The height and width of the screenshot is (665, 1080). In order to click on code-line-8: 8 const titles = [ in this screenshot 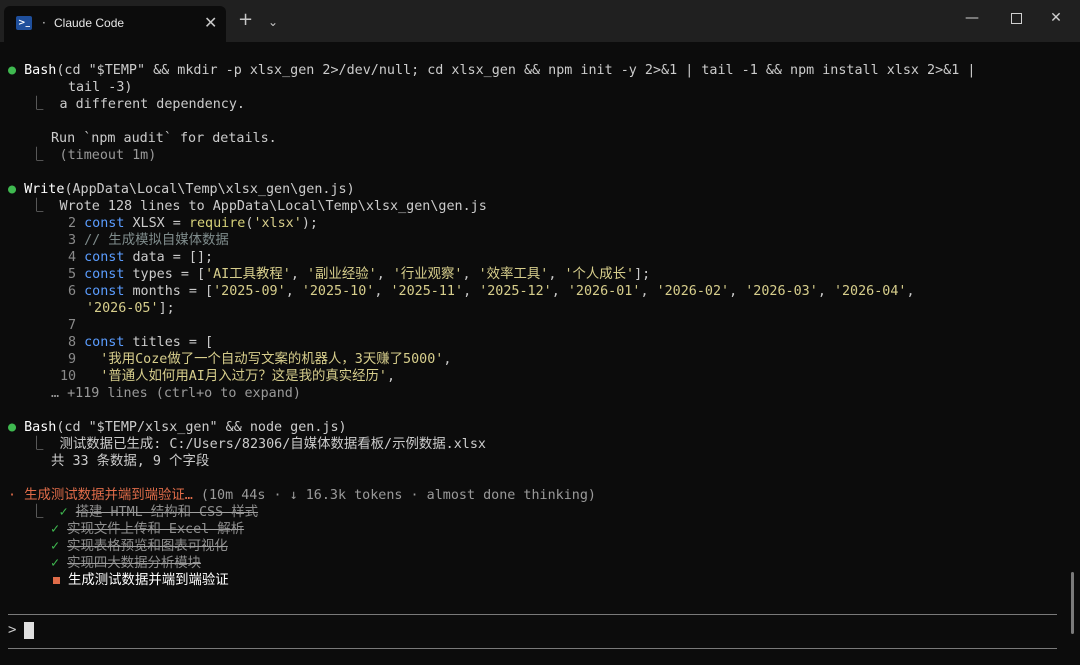, I will do `click(141, 342)`.